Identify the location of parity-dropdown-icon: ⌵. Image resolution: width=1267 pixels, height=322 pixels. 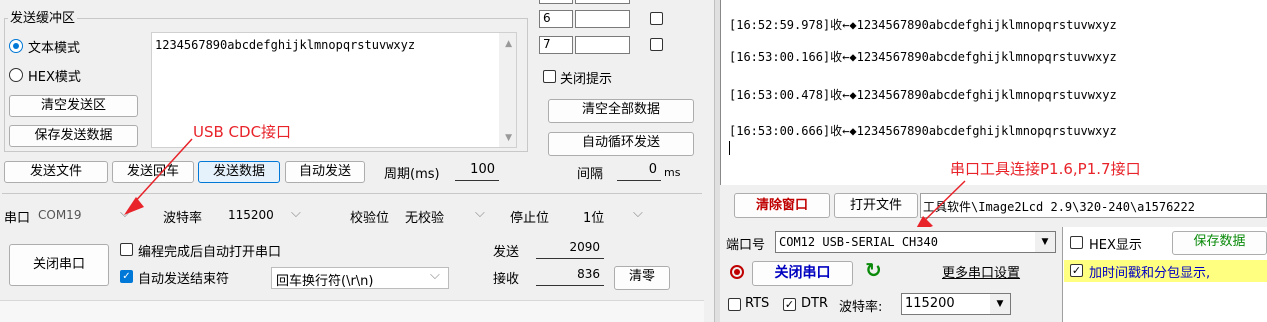
(480, 213).